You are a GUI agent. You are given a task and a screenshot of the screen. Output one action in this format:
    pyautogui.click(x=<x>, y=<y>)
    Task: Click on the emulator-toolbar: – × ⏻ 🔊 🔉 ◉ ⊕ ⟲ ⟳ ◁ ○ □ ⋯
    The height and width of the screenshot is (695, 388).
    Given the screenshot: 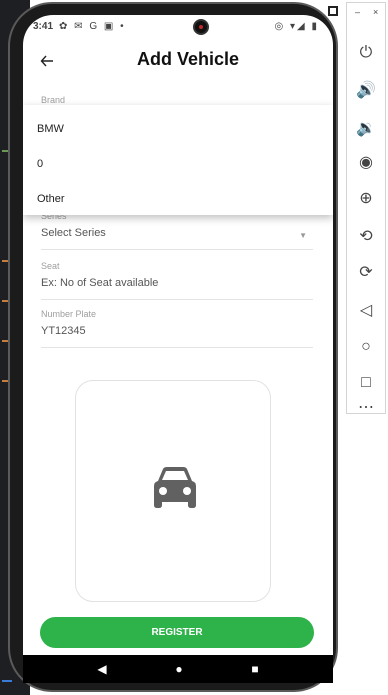 What is the action you would take?
    pyautogui.click(x=366, y=209)
    